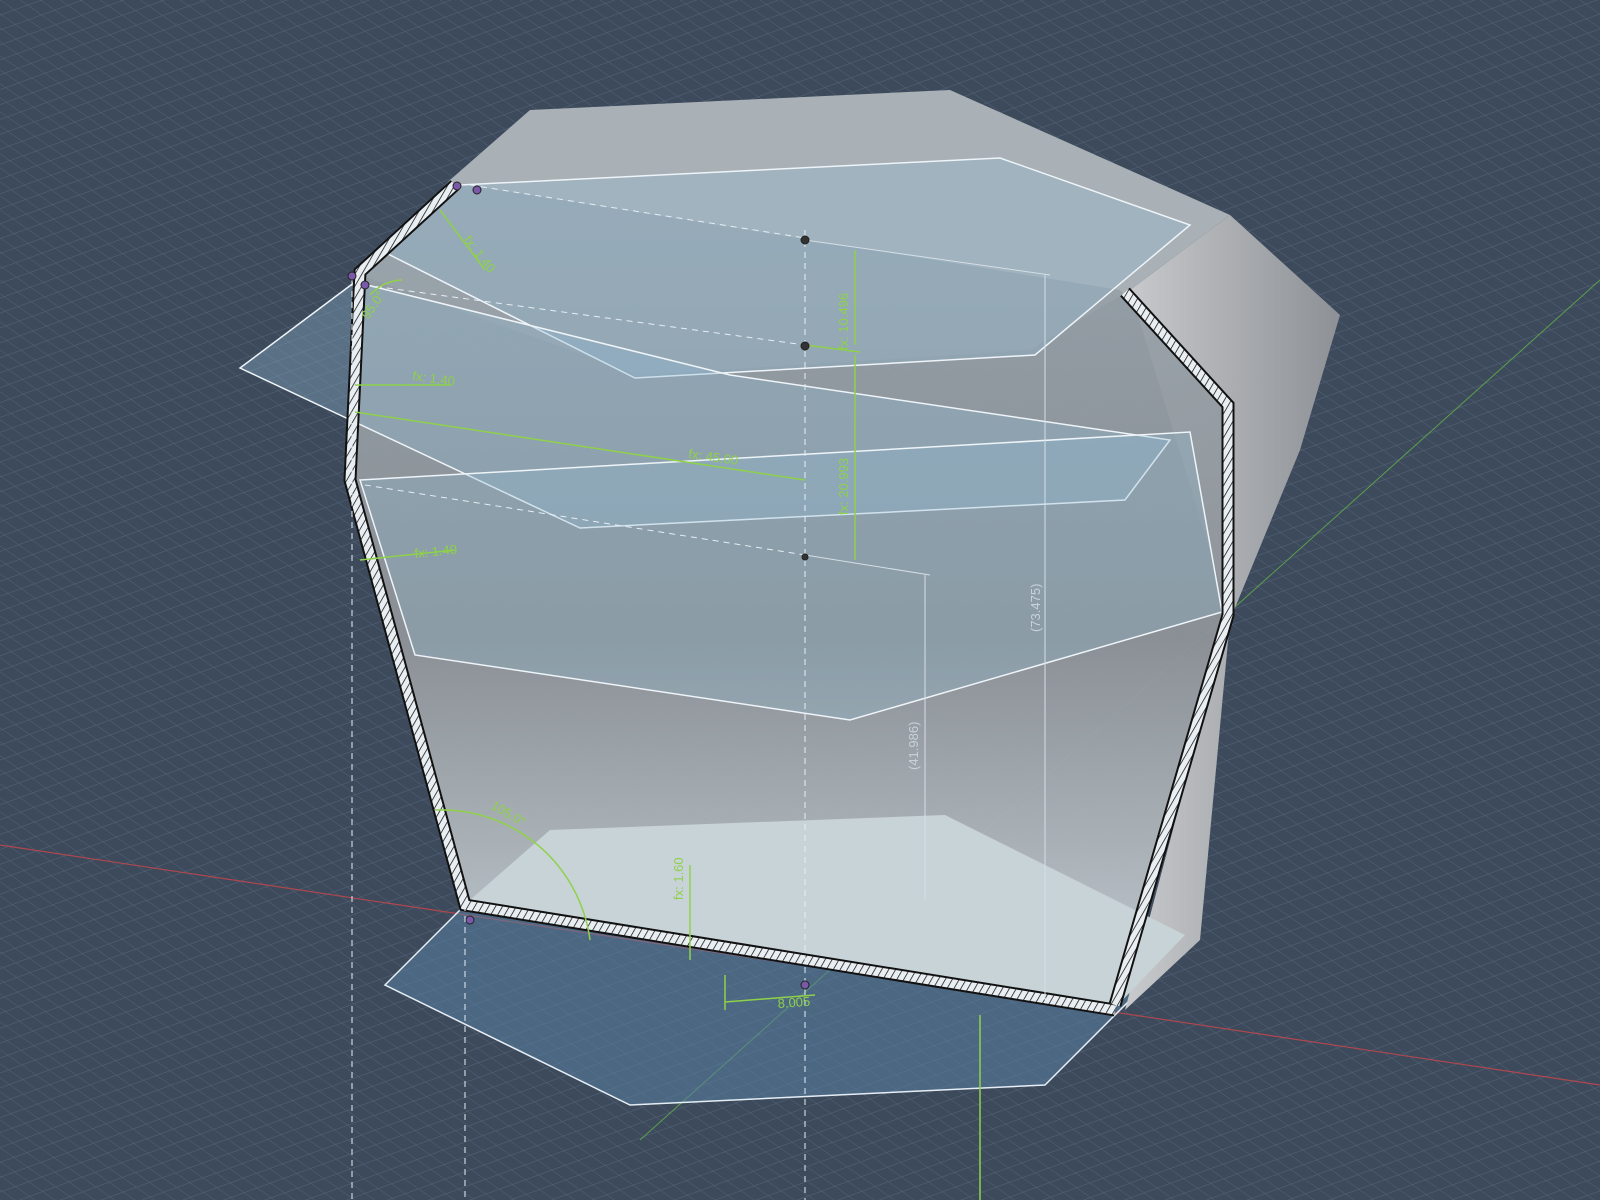  Describe the element at coordinates (1035, 608) in the screenshot. I see `ref-dim-total: (73.475)` at that location.